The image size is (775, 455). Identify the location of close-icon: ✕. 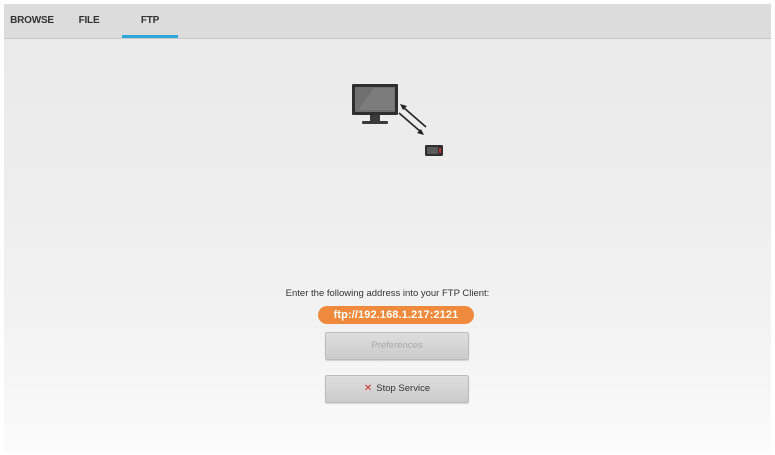
(368, 388).